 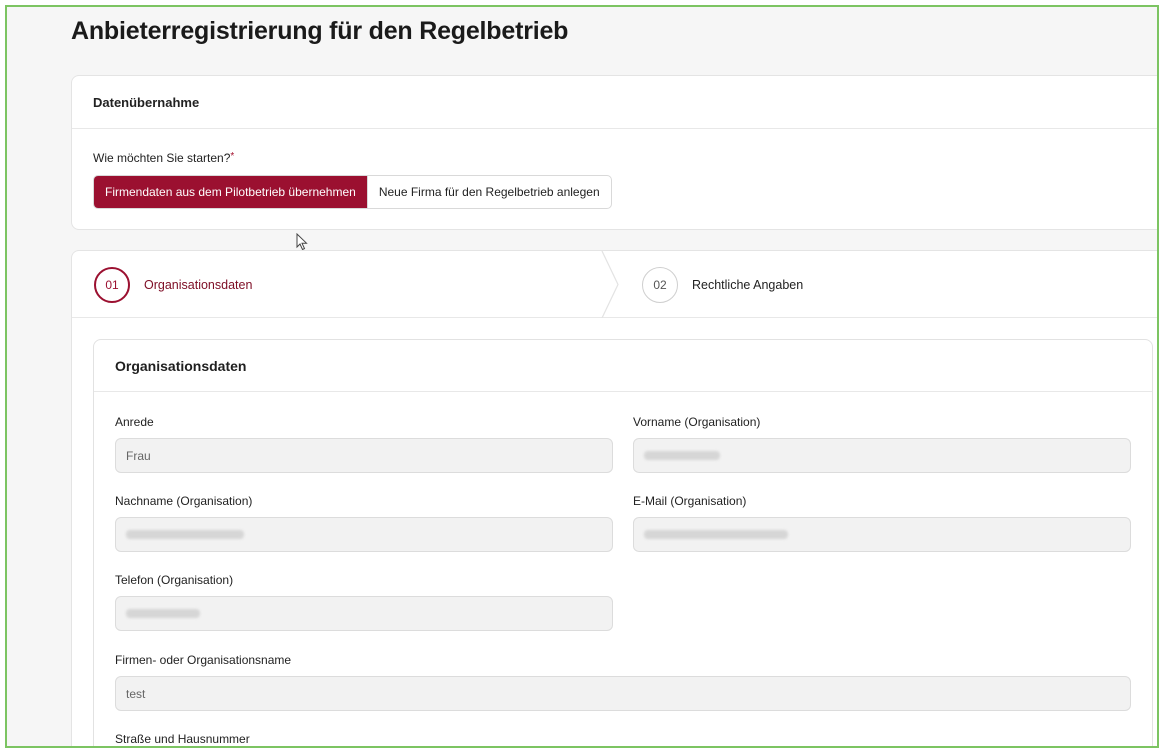 What do you see at coordinates (184, 501) in the screenshot?
I see `field-label: Nachname (Organisation)` at bounding box center [184, 501].